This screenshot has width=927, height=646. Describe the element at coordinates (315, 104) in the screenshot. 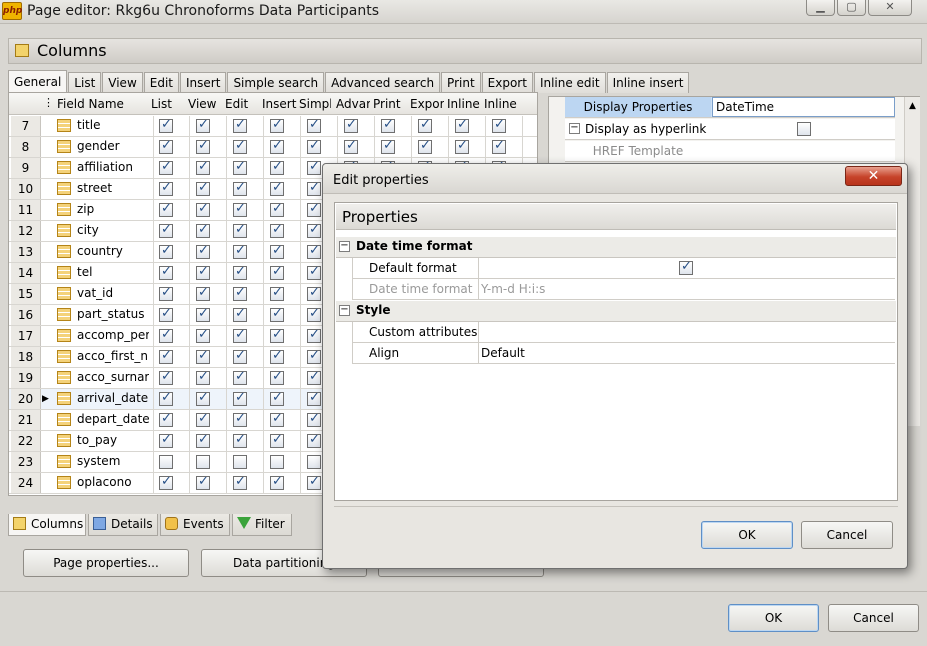

I see `header-simple: Simpl` at that location.